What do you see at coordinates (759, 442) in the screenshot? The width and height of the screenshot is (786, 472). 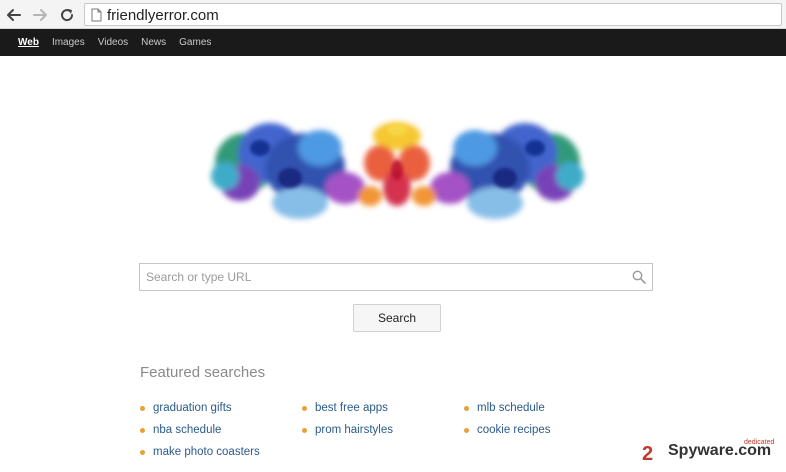 I see `watermark-tag: dedicated` at bounding box center [759, 442].